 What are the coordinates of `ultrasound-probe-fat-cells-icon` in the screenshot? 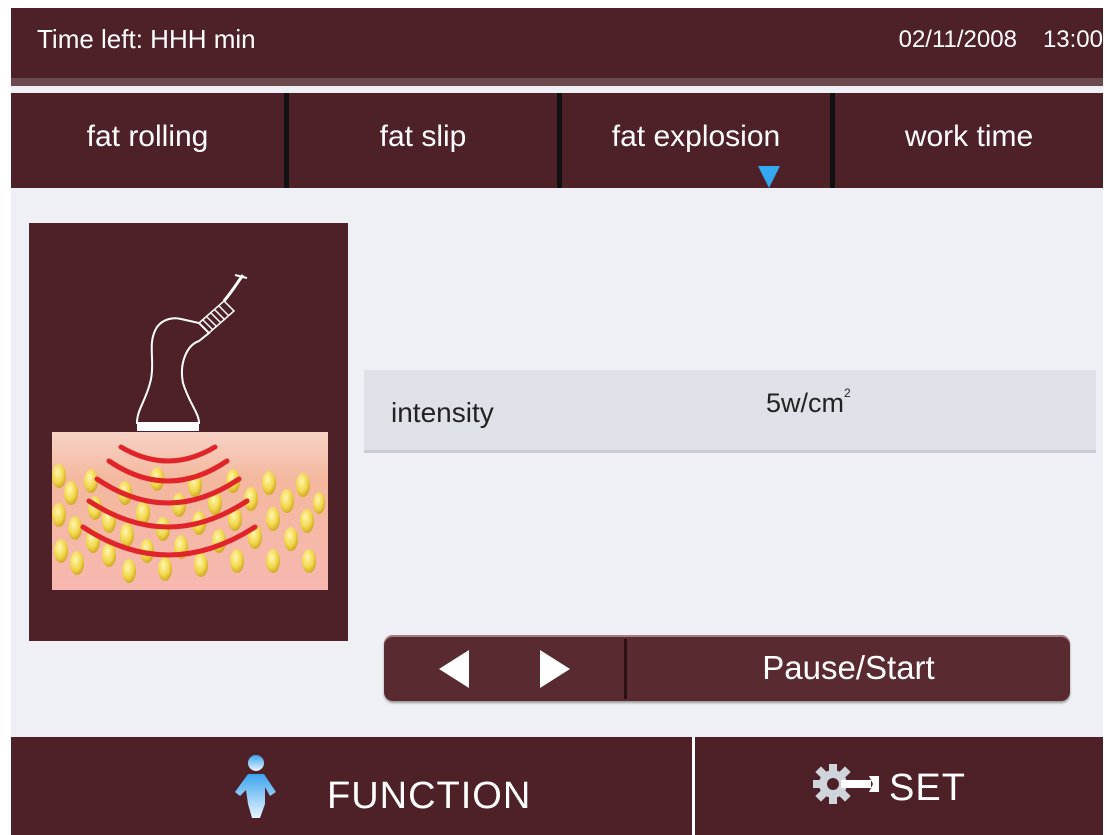 It's located at (190, 432).